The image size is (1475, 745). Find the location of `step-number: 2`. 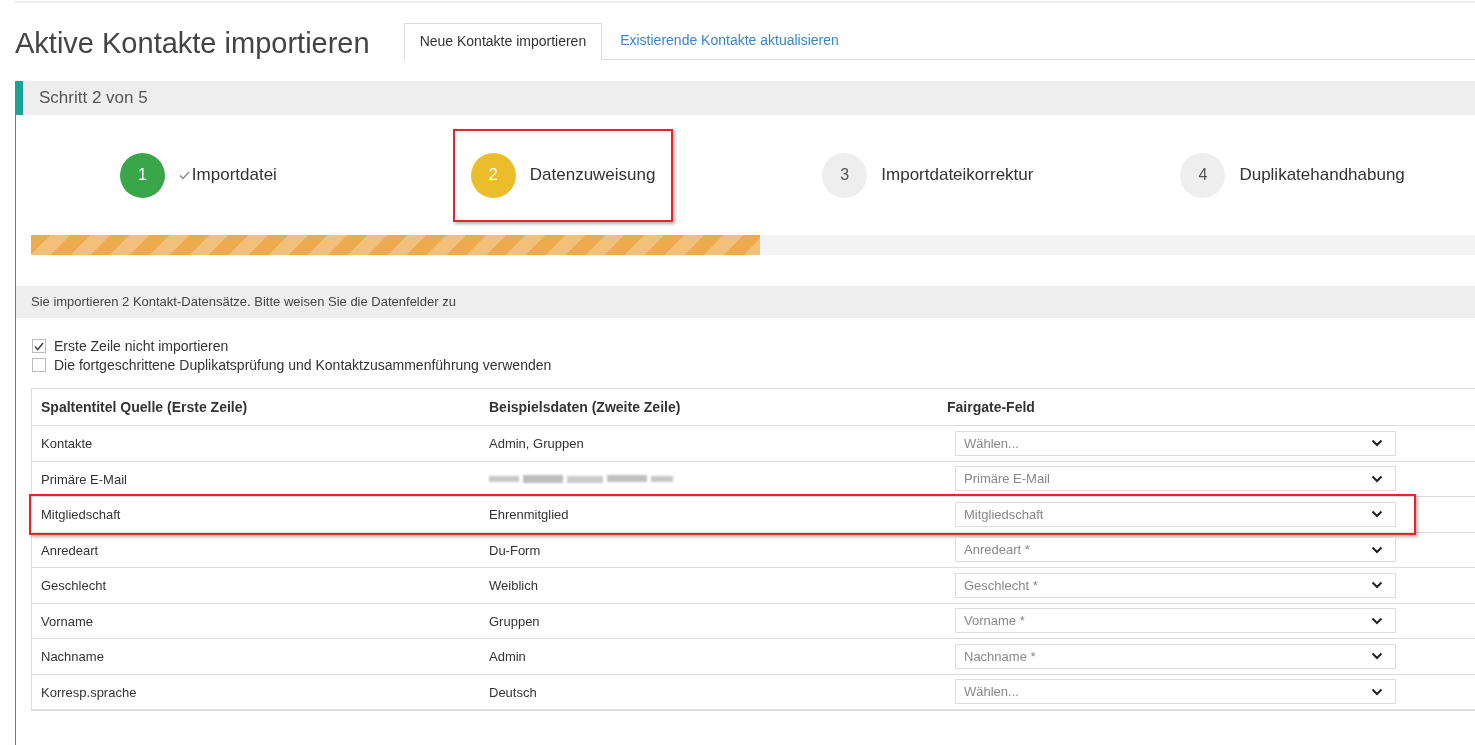

step-number: 2 is located at coordinates (493, 175).